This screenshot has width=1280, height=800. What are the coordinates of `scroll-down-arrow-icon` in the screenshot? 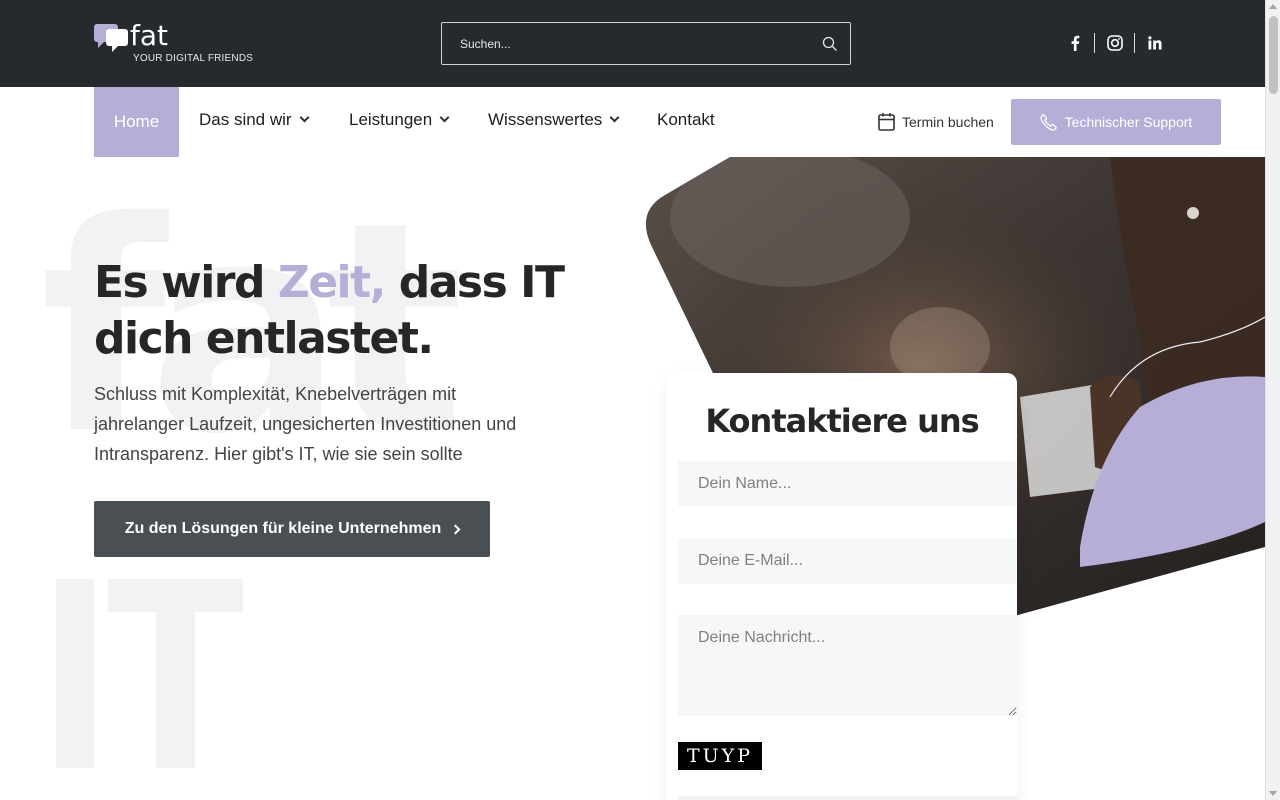 It's located at (1273, 793).